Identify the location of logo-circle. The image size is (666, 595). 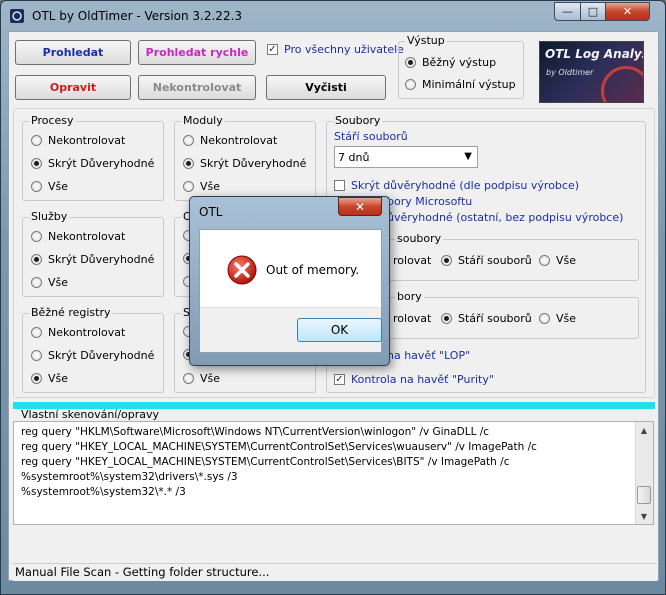
(622, 84).